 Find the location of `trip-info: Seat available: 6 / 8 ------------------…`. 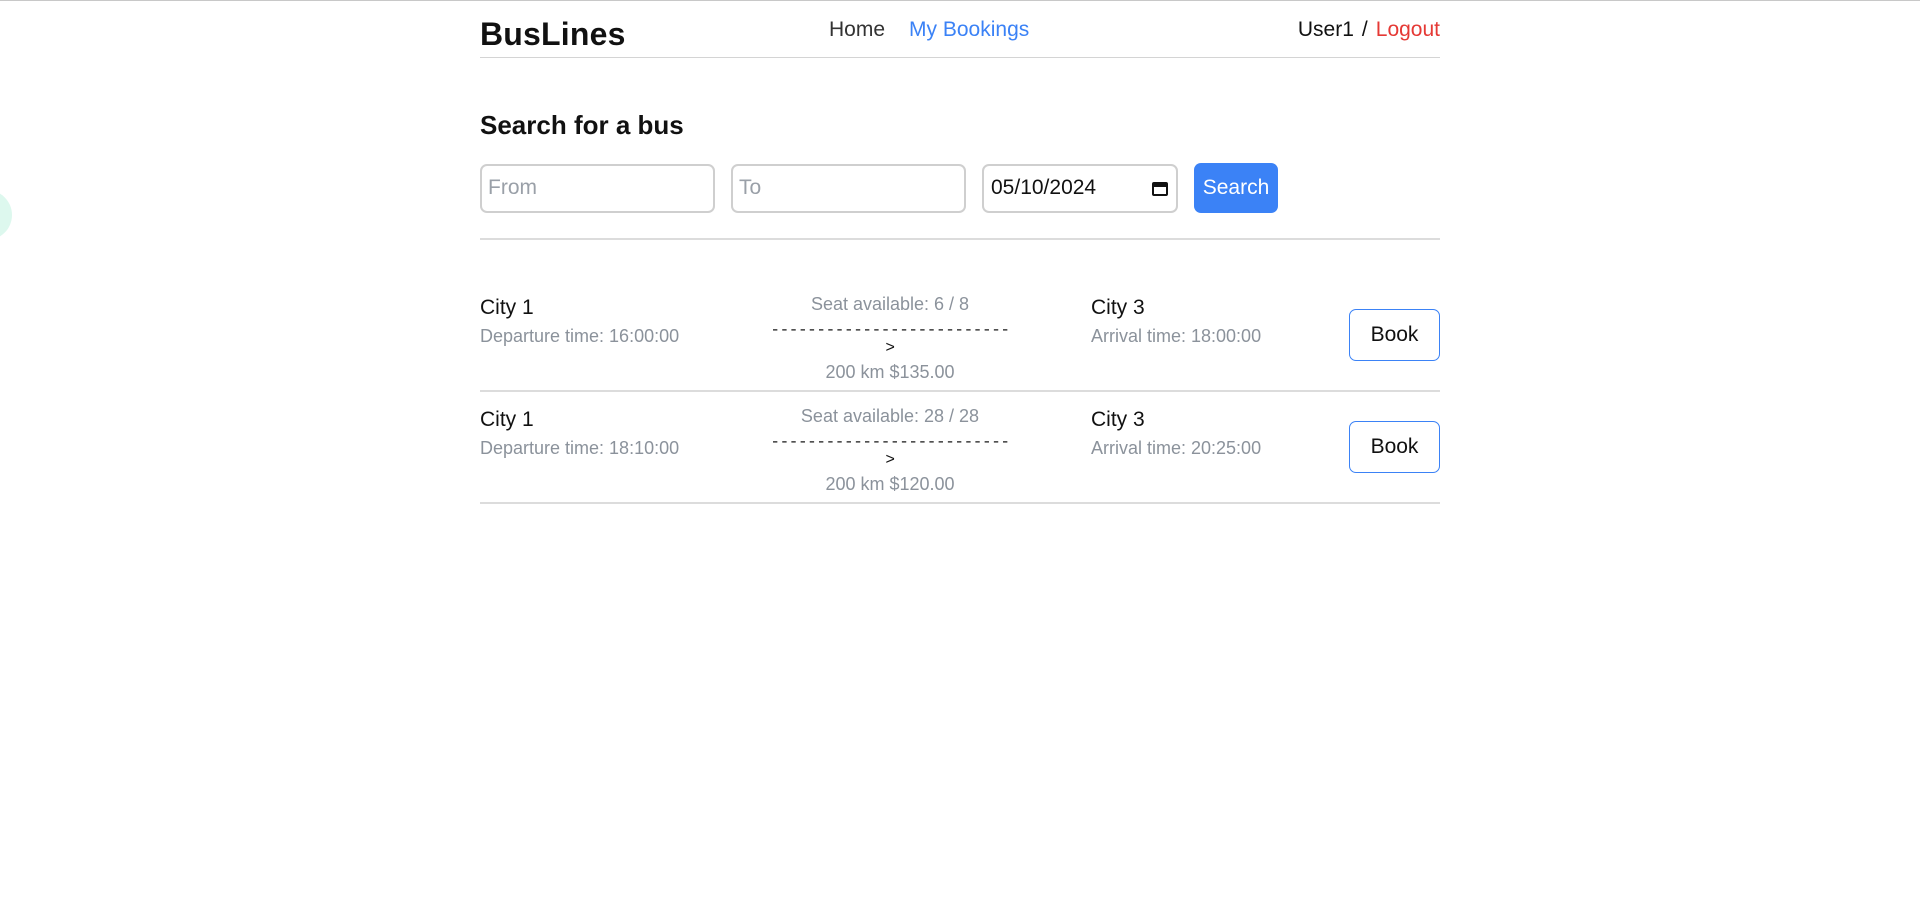

trip-info: Seat available: 6 / 8 ------------------… is located at coordinates (890, 338).